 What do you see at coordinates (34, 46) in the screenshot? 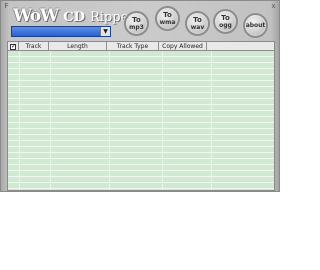
I see `column-header-track: Track` at bounding box center [34, 46].